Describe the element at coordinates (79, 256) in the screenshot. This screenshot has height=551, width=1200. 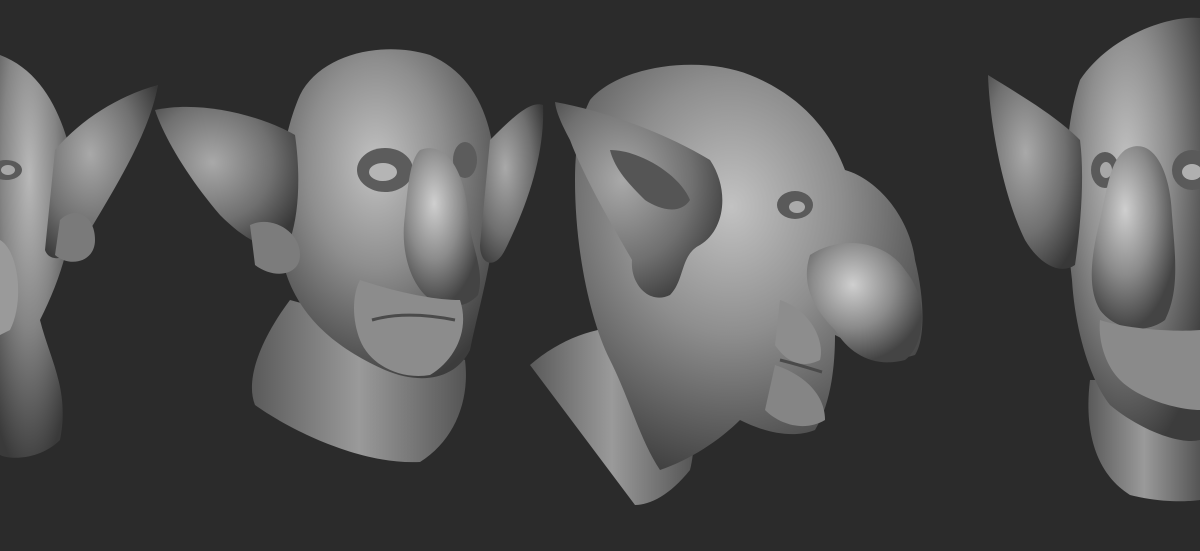
I see `left-head-view` at that location.